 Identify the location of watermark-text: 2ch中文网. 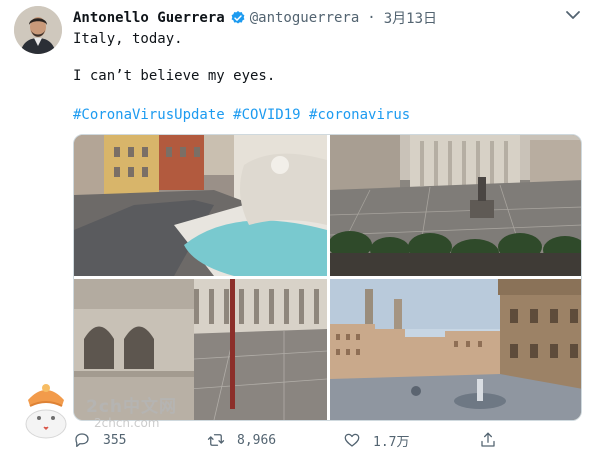
(132, 407).